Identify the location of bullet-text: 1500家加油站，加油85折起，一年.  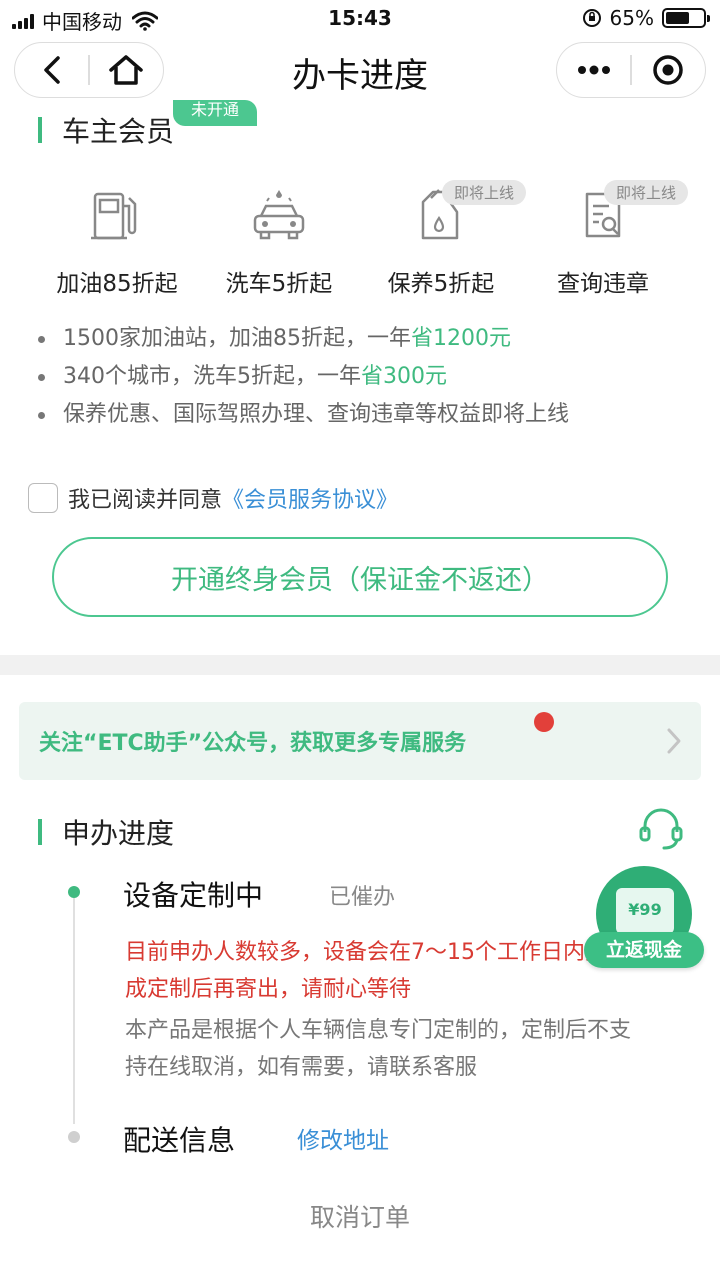
(237, 338).